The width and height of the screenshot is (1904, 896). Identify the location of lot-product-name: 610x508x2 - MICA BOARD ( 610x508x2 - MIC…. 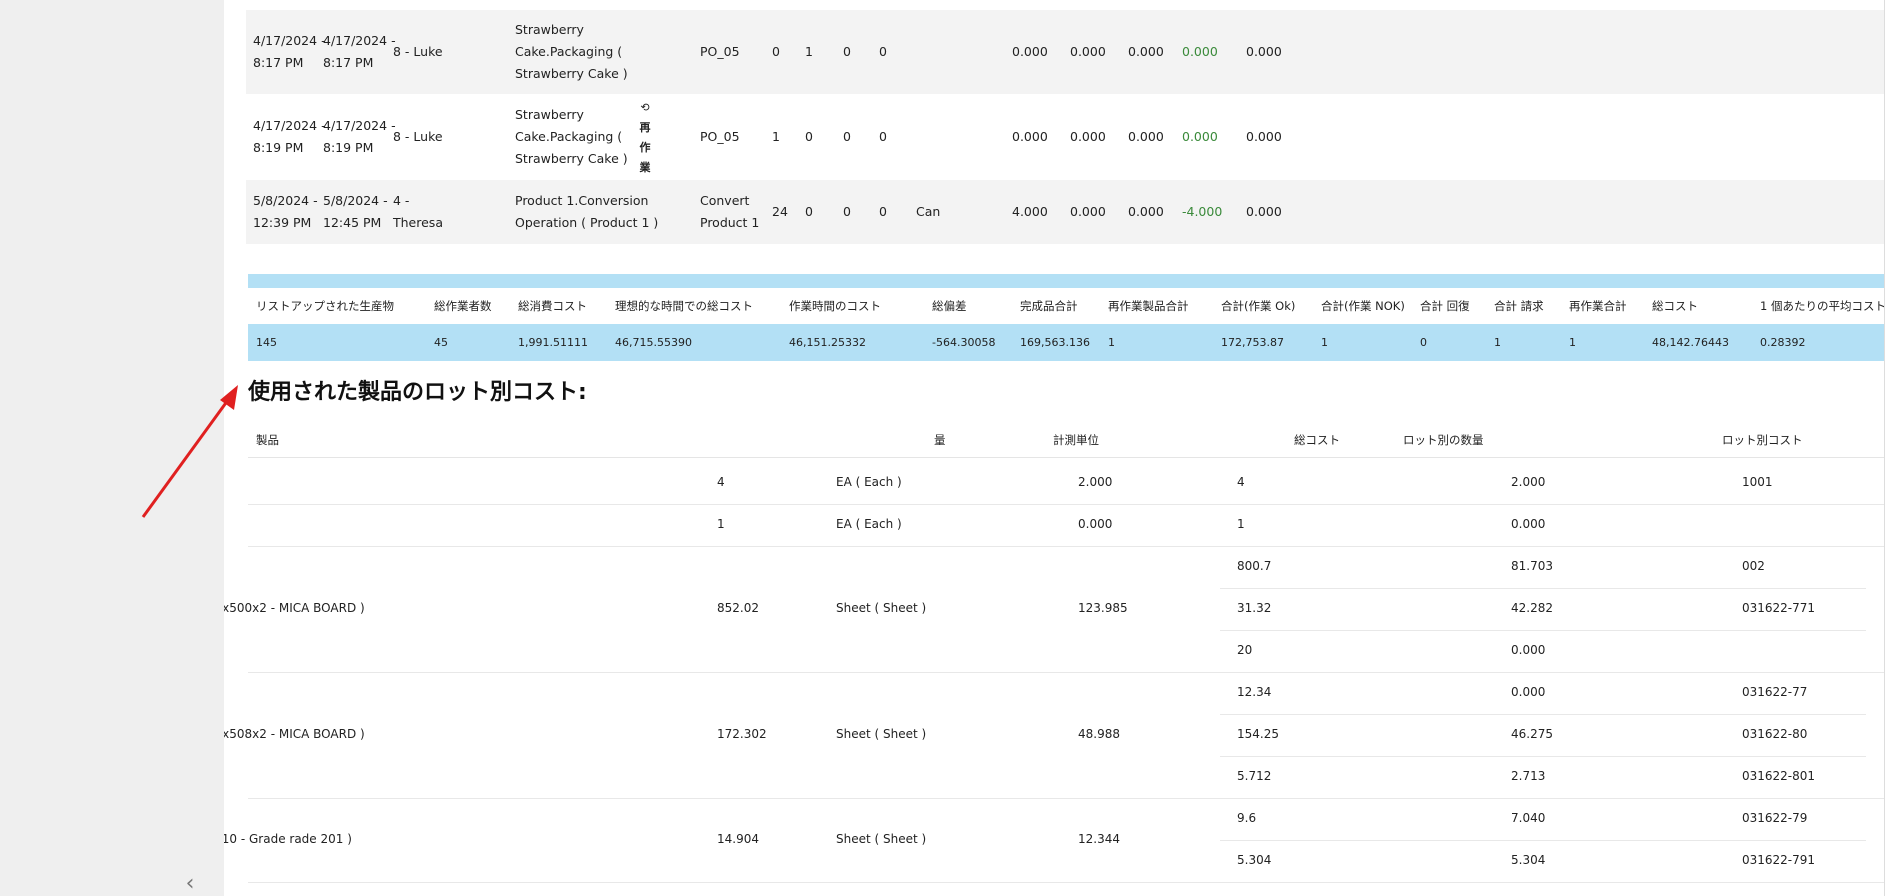
(294, 734).